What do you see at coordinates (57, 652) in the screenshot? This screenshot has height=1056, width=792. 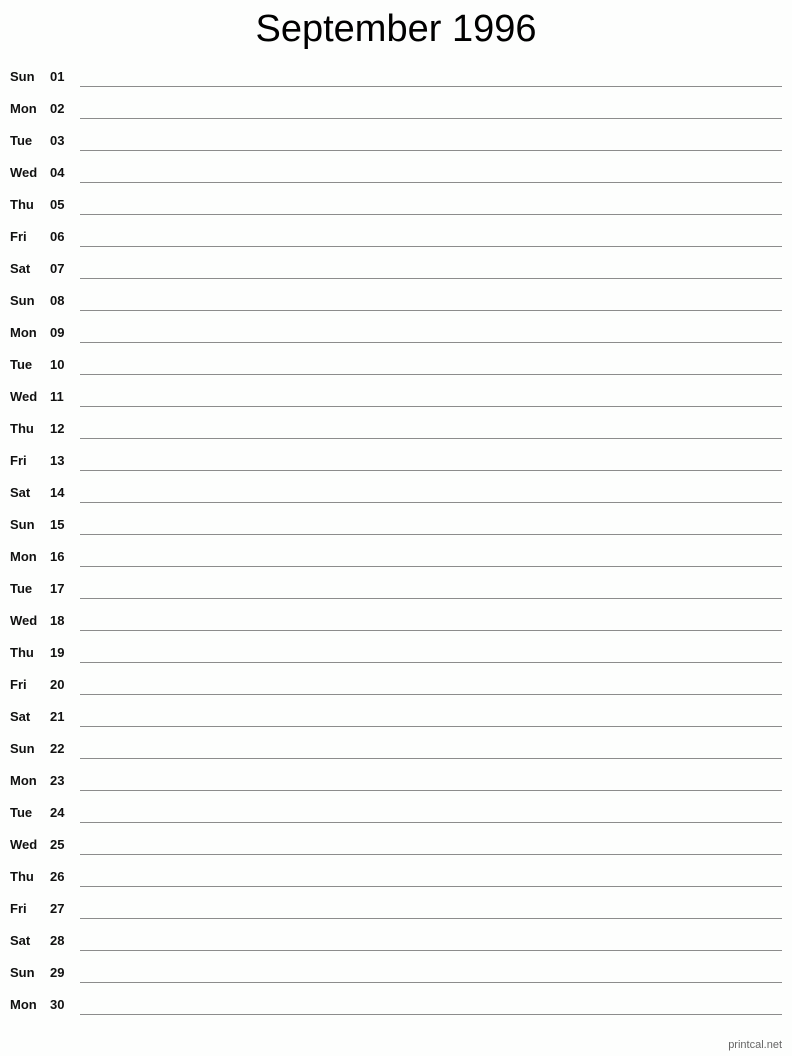 I see `day-number: 19` at bounding box center [57, 652].